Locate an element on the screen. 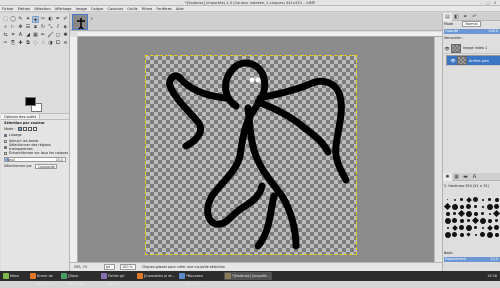 The image size is (500, 288). close-tab-icon: ✕ is located at coordinates (91, 18).